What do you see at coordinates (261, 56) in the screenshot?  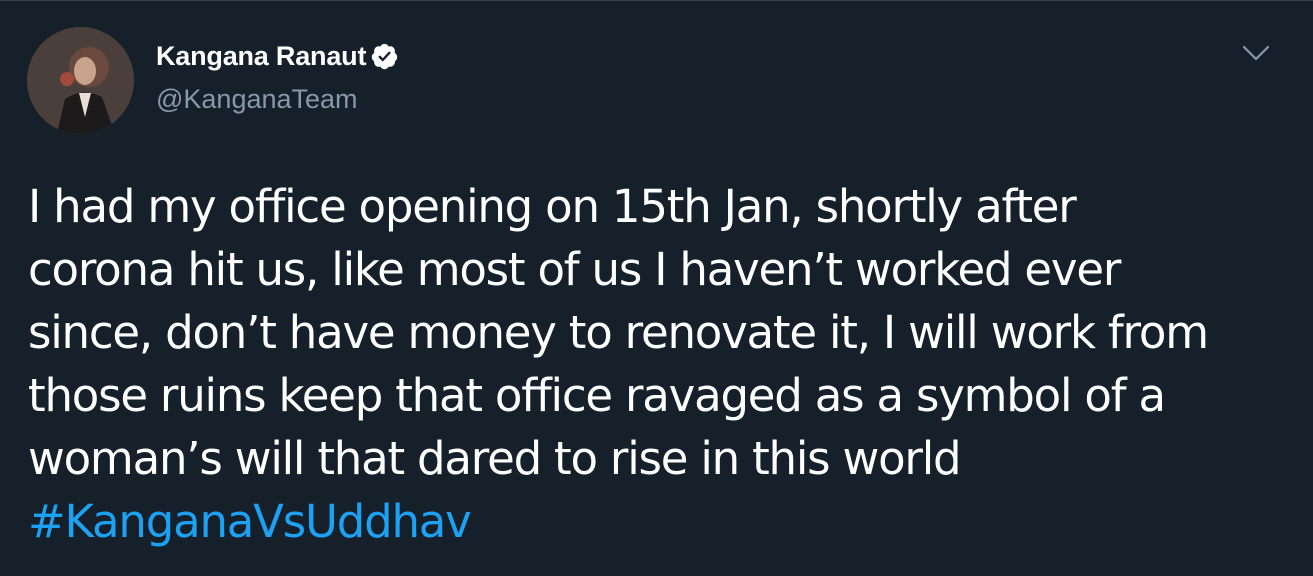 I see `display-name: Kangana Ranaut` at bounding box center [261, 56].